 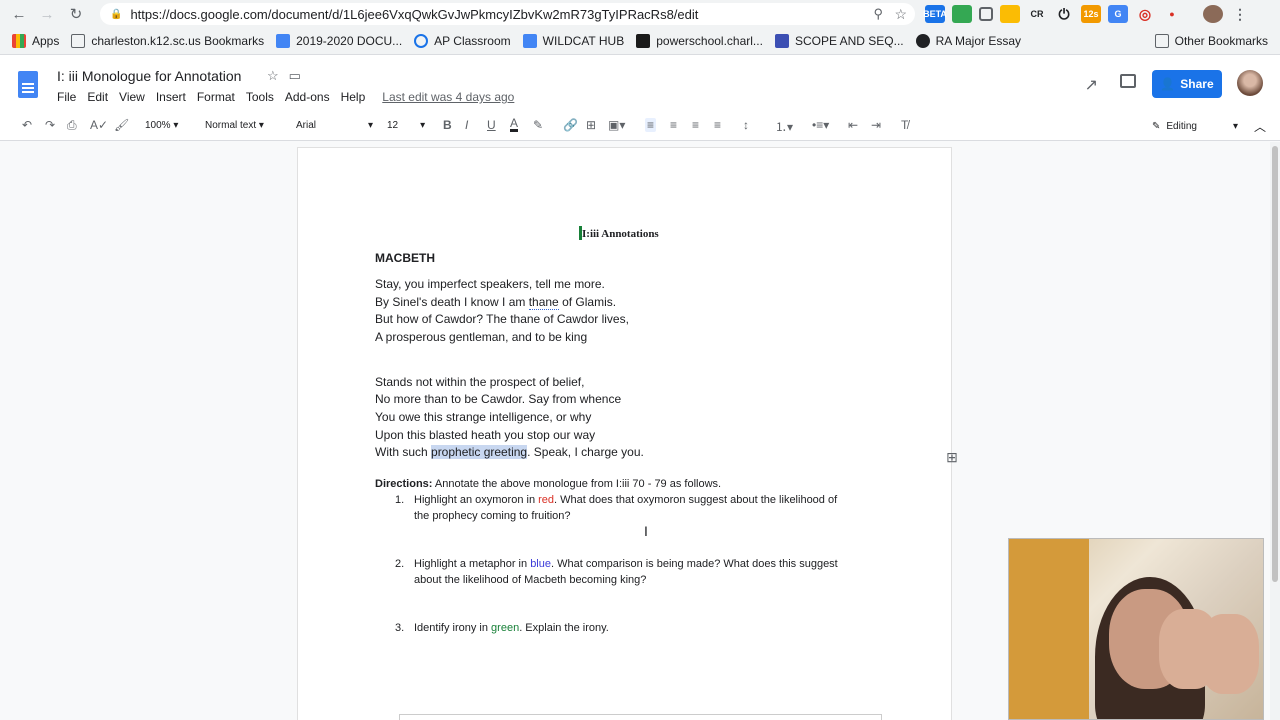 What do you see at coordinates (1240, 14) in the screenshot?
I see `chrome-menu-icon: ⋮` at bounding box center [1240, 14].